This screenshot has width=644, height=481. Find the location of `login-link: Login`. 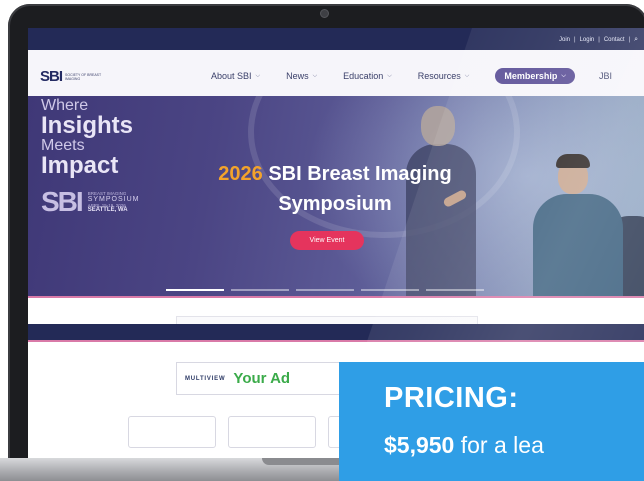

login-link: Login is located at coordinates (587, 40).